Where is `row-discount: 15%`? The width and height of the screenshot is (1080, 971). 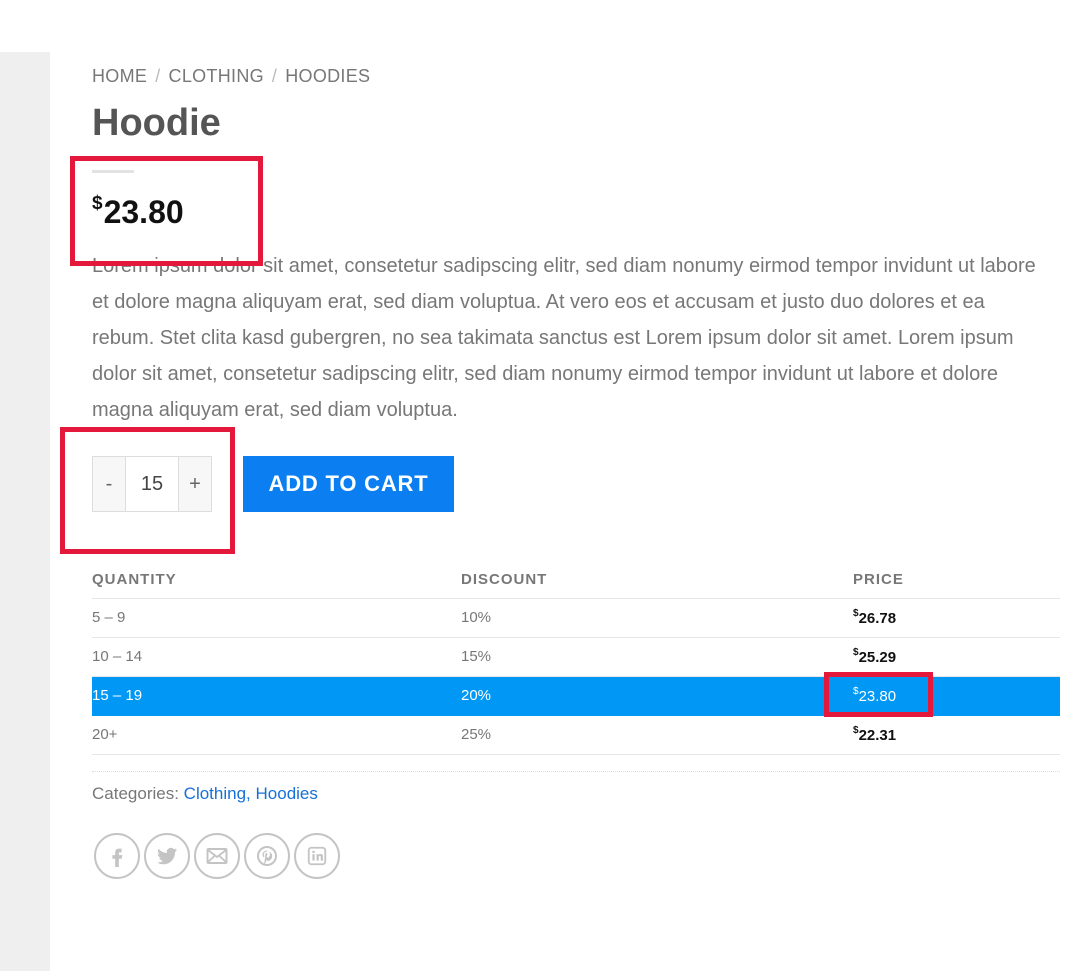
row-discount: 15% is located at coordinates (657, 657).